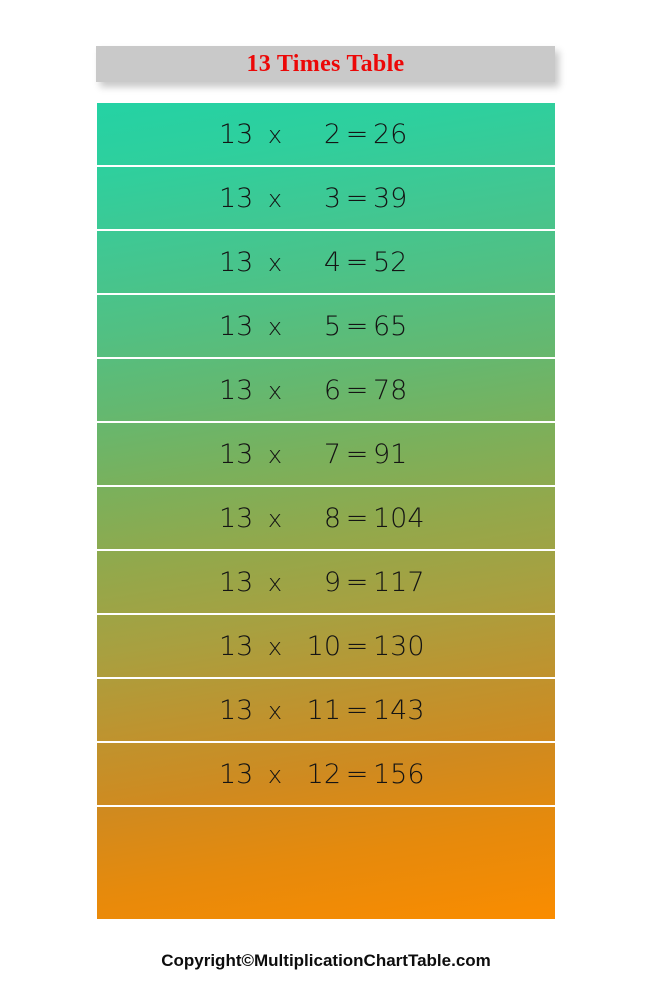  What do you see at coordinates (332, 390) in the screenshot?
I see `multiplier: 6` at bounding box center [332, 390].